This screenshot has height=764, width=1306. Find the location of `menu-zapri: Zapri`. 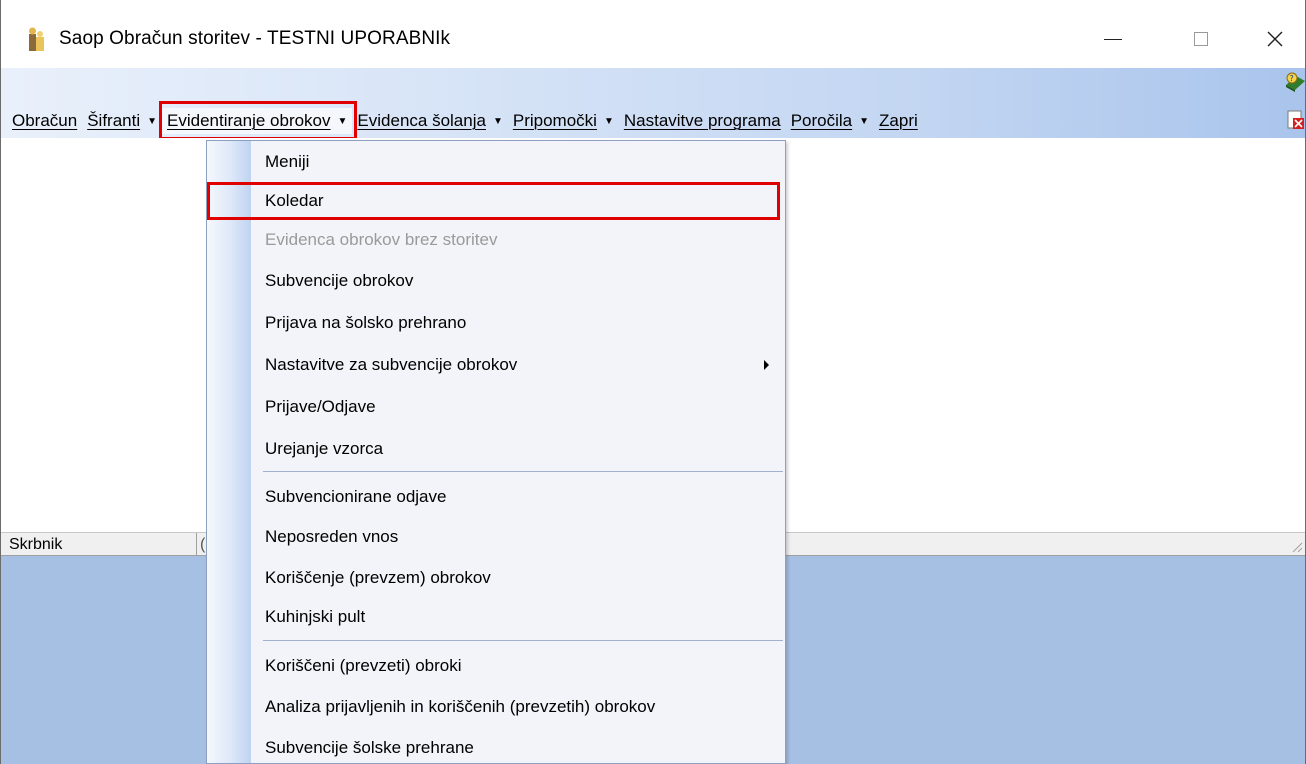

menu-zapri: Zapri is located at coordinates (898, 121).